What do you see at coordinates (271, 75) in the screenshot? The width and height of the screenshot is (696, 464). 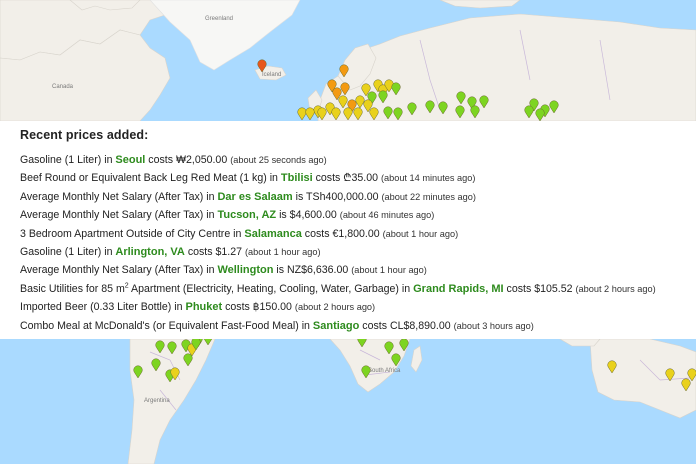 I see `map-label-iceland: Iceland` at bounding box center [271, 75].